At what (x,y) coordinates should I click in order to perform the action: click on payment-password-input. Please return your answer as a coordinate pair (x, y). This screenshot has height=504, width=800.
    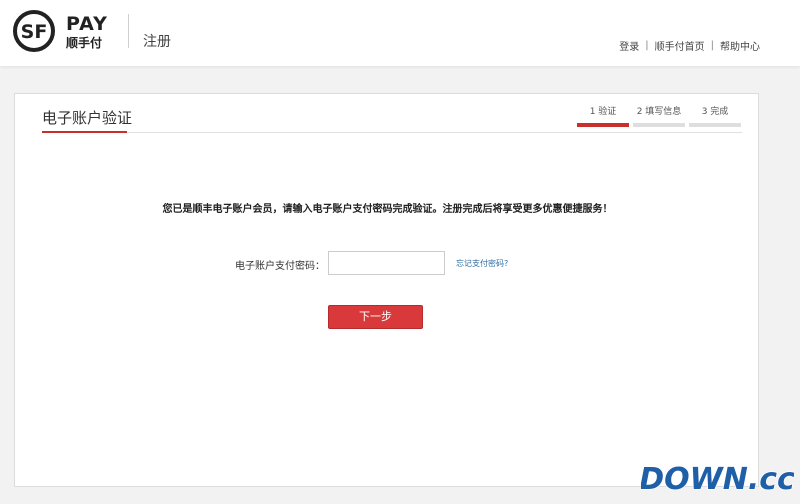
    Looking at the image, I should click on (386, 263).